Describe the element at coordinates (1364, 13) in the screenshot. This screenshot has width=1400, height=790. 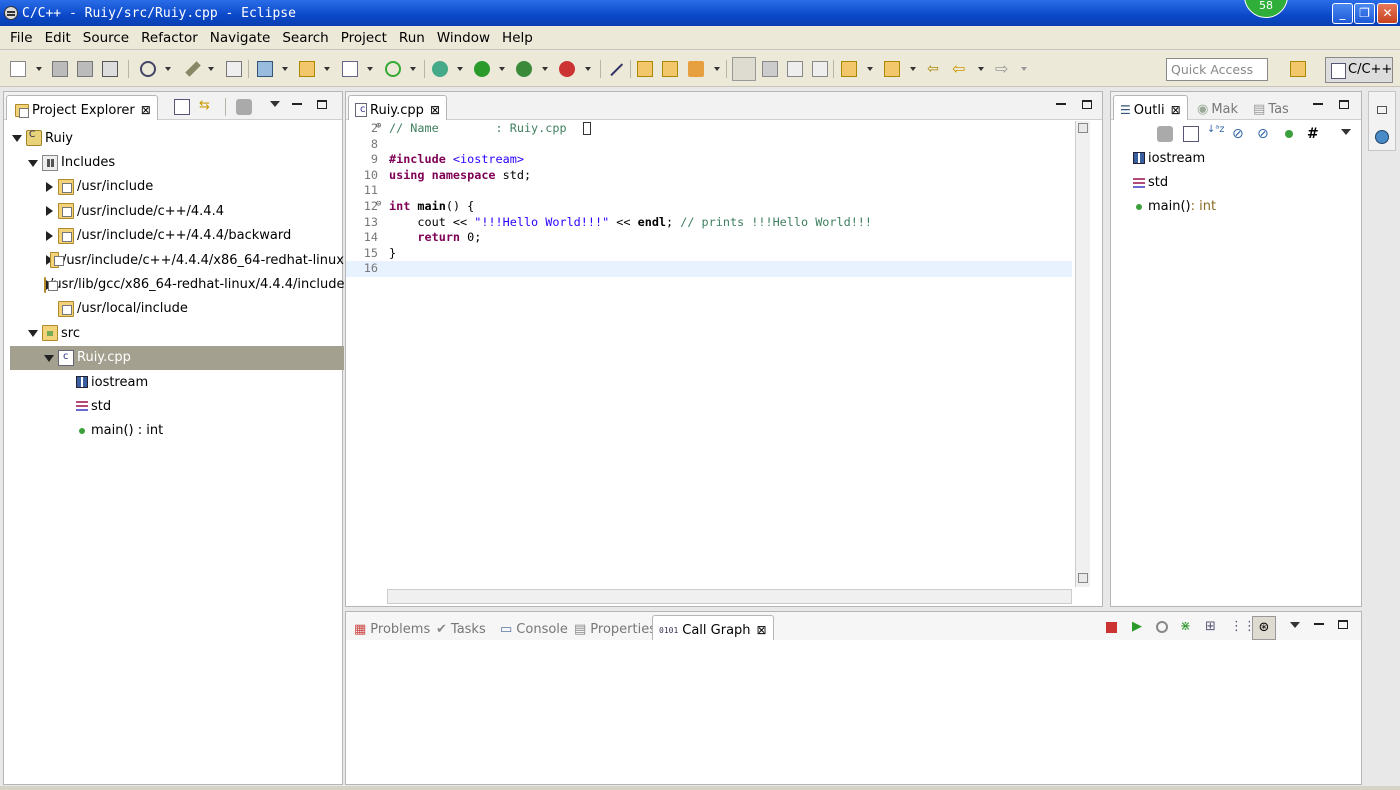
I see `restore-window-button: ❐` at that location.